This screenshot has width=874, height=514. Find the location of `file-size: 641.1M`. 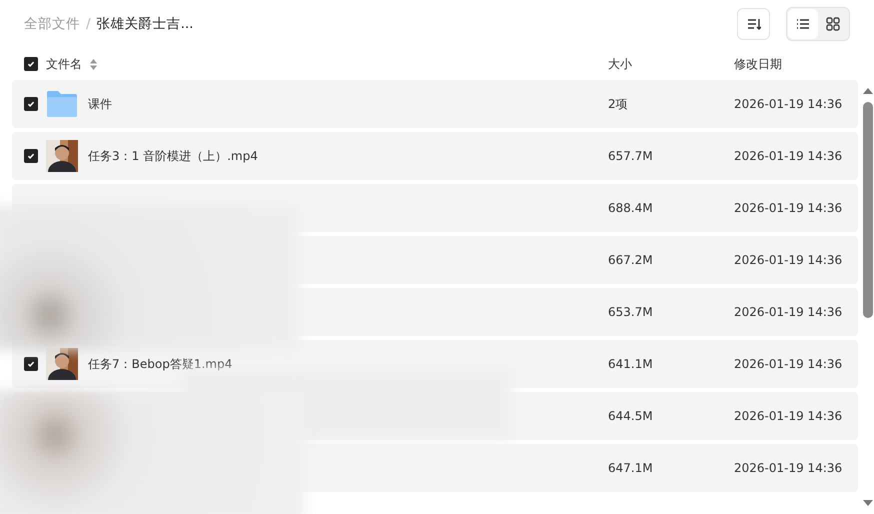

file-size: 641.1M is located at coordinates (631, 364).